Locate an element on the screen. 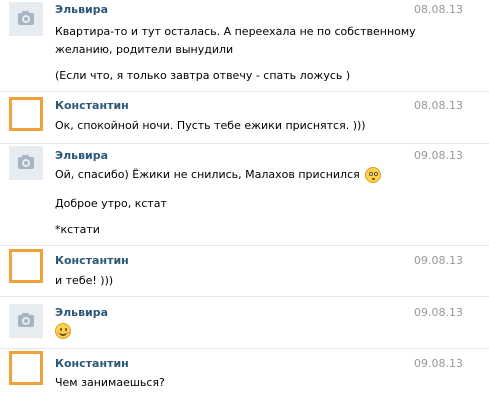 This screenshot has width=489, height=401. message-text is located at coordinates (62, 331).